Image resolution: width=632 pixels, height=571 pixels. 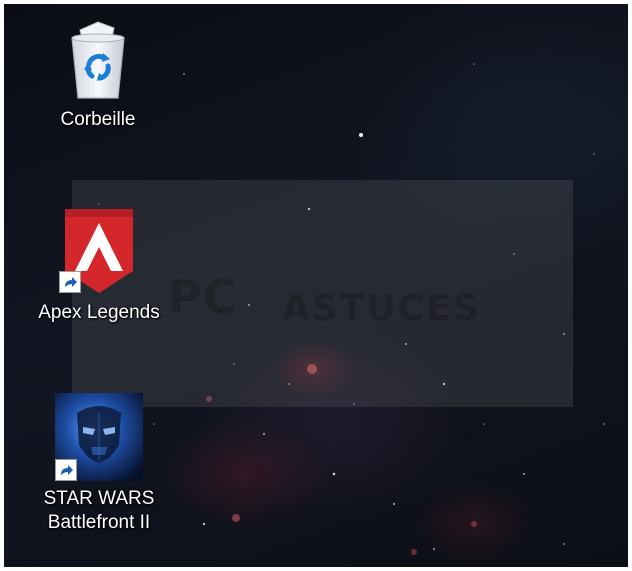 I want to click on star-wars-battlefront-label: STAR WARS Battlefront II, so click(x=99, y=510).